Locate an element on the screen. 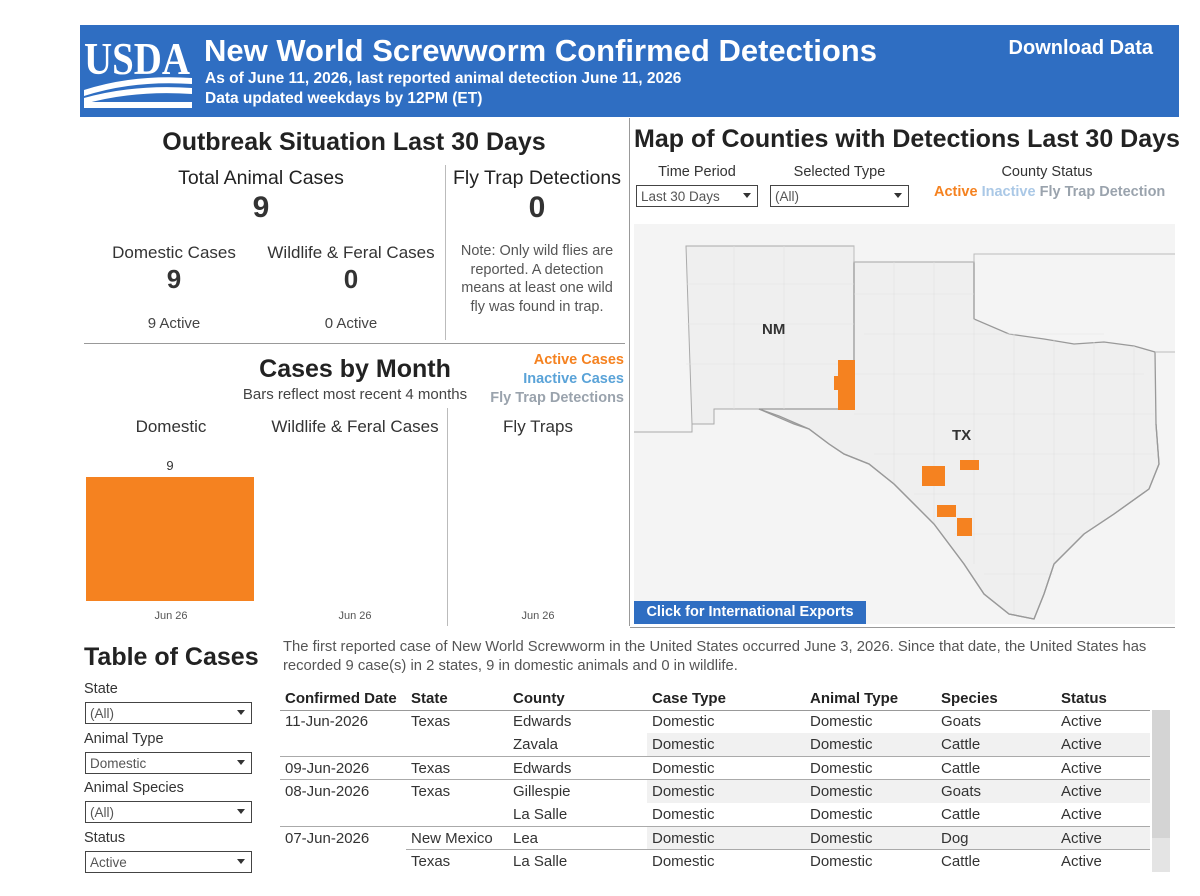  scrollbar-thumb is located at coordinates (1161, 774).